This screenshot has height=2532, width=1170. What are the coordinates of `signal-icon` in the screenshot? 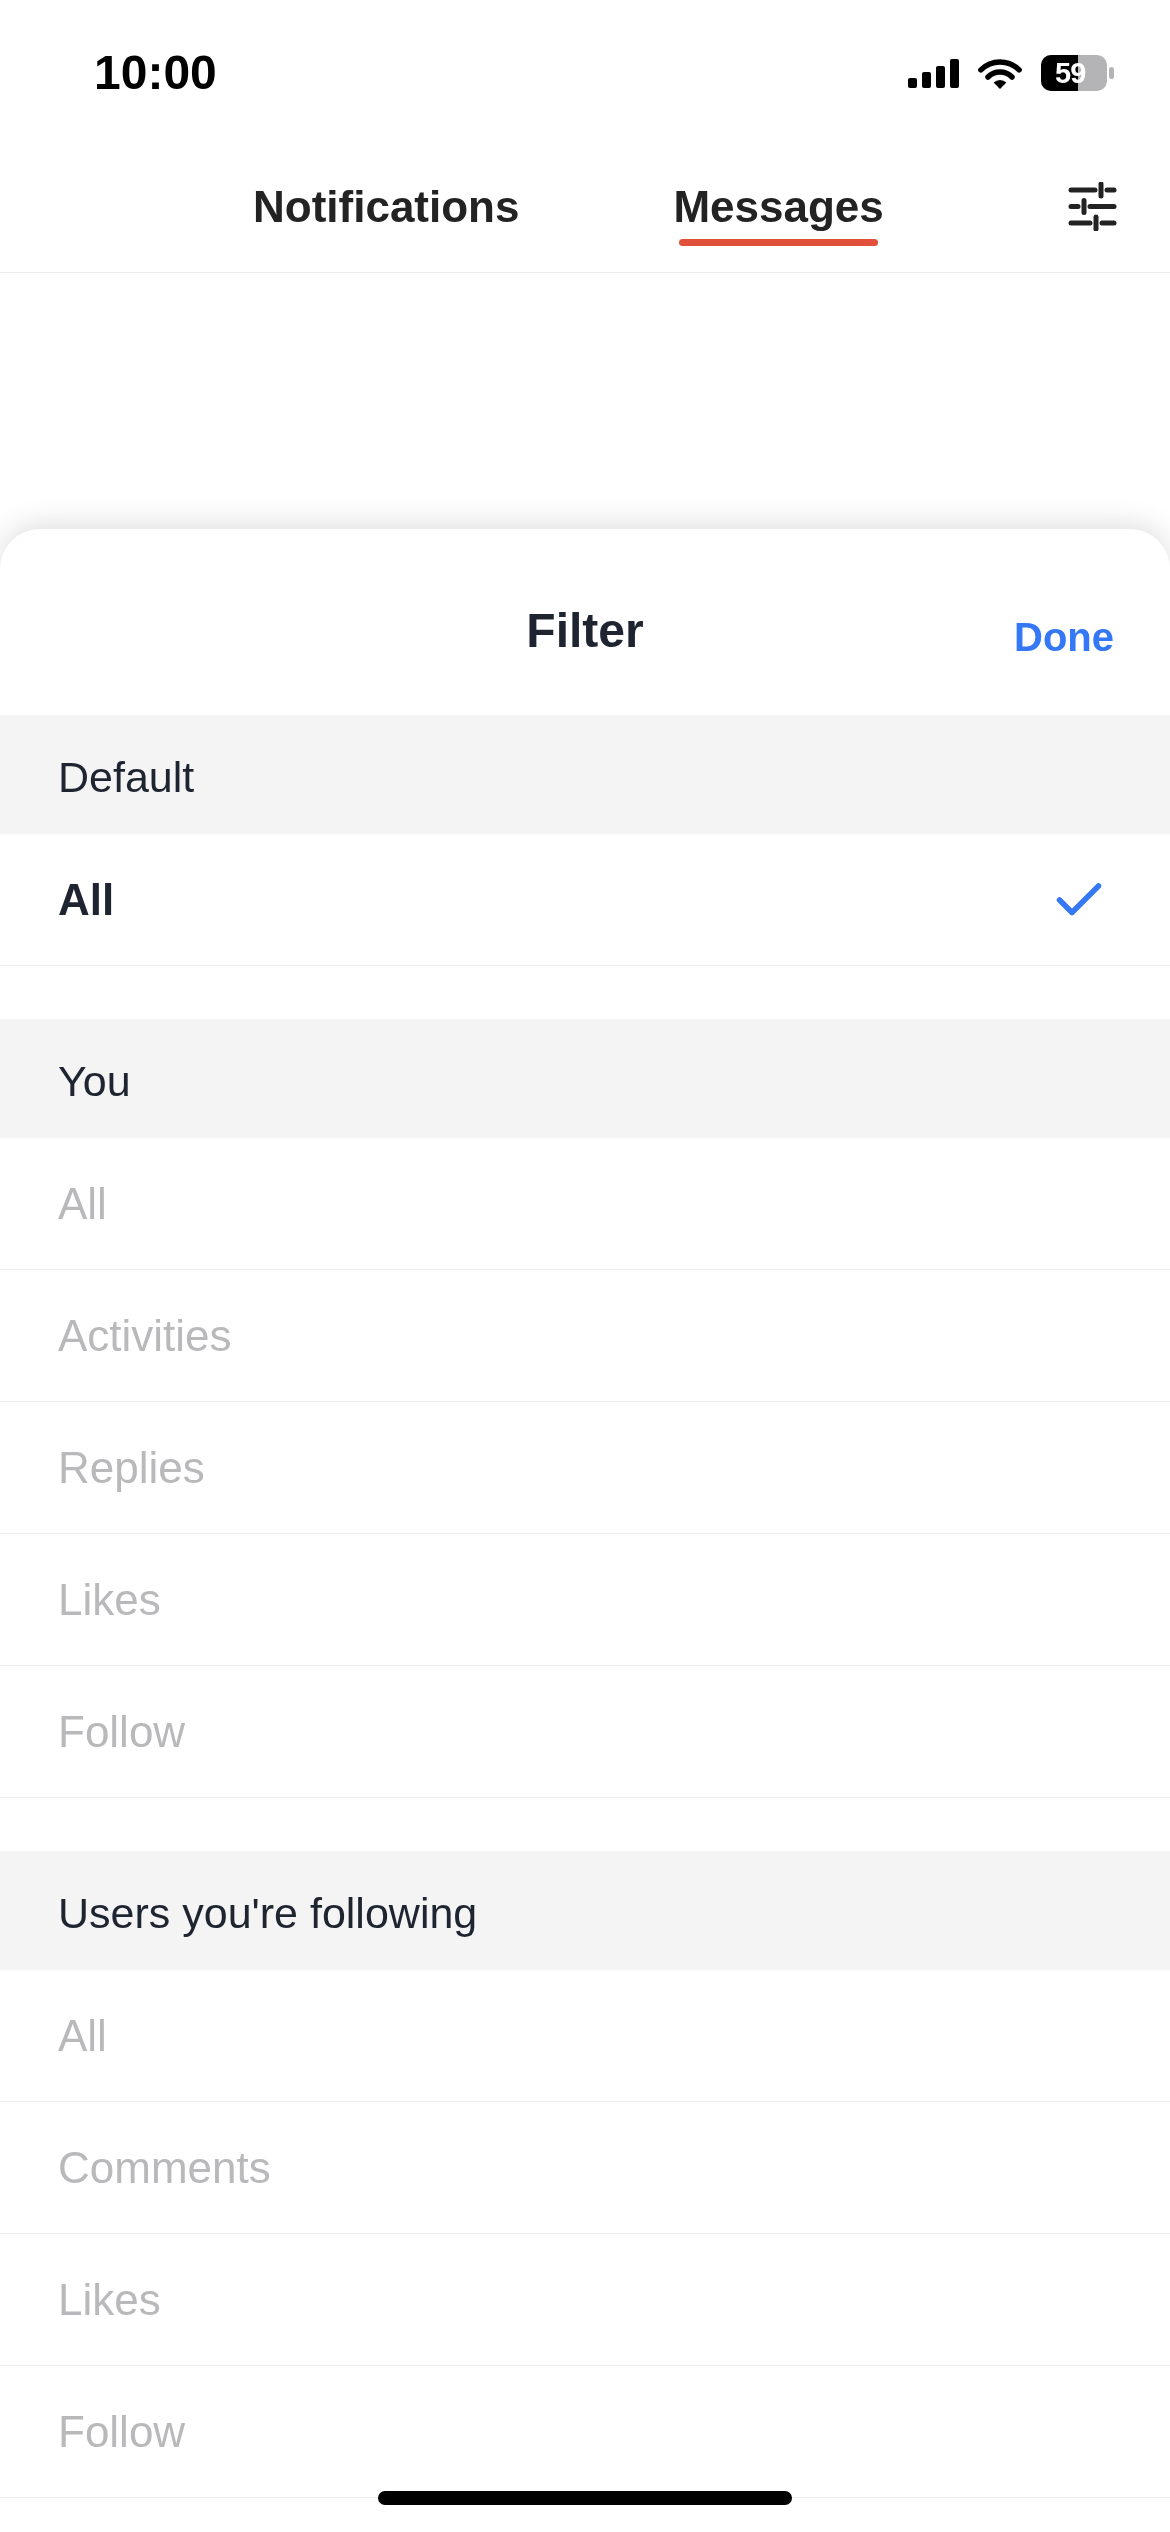 It's located at (933, 73).